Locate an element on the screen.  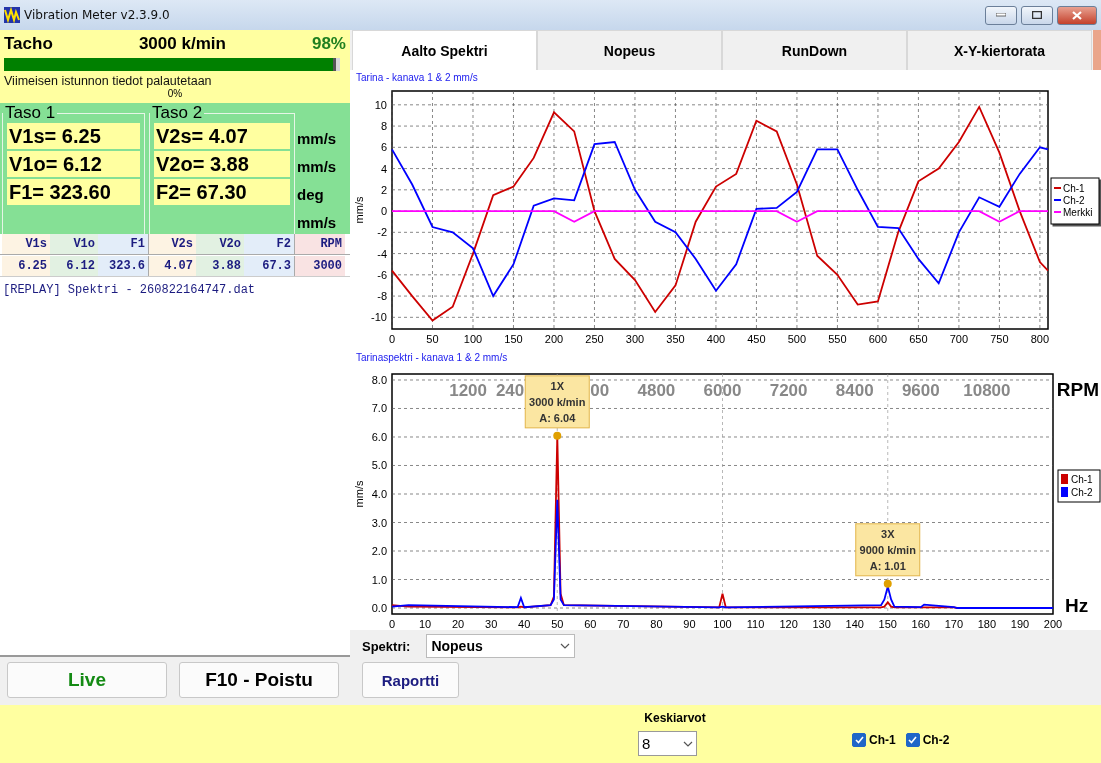
rpm-scale-label: 240 is located at coordinates (510, 390).